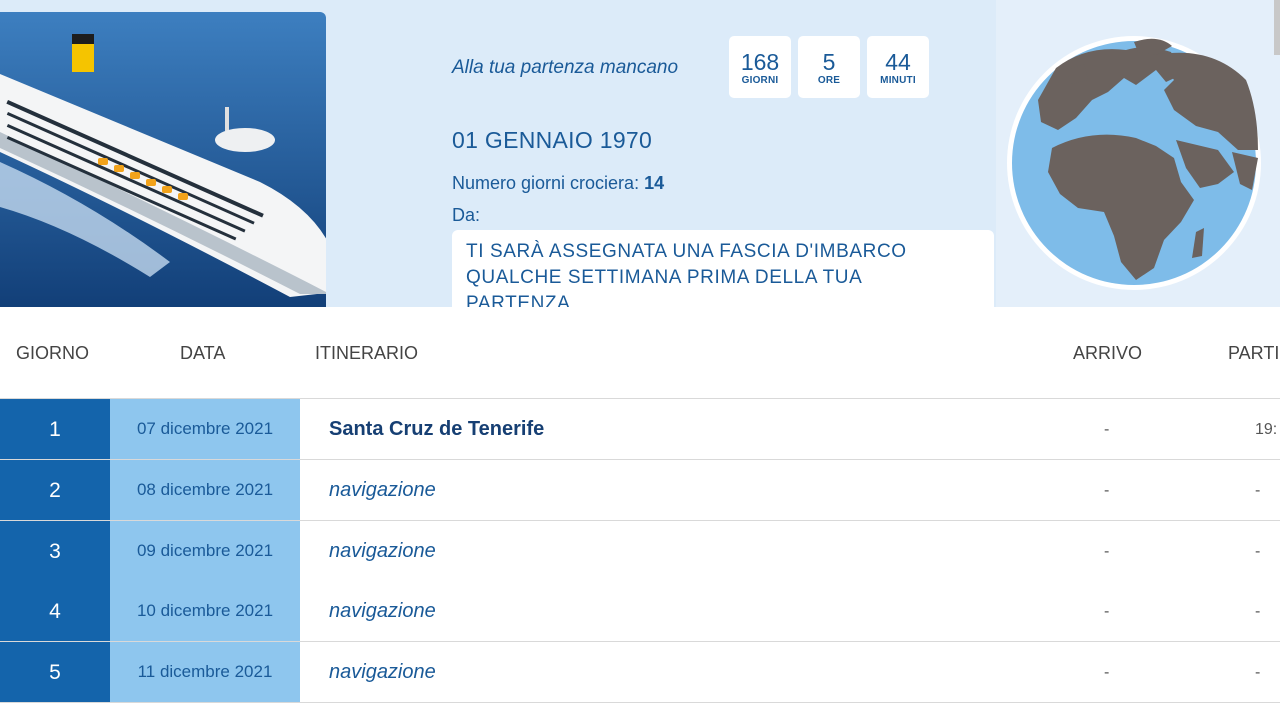  Describe the element at coordinates (55, 611) in the screenshot. I see `row-day: 4` at that location.